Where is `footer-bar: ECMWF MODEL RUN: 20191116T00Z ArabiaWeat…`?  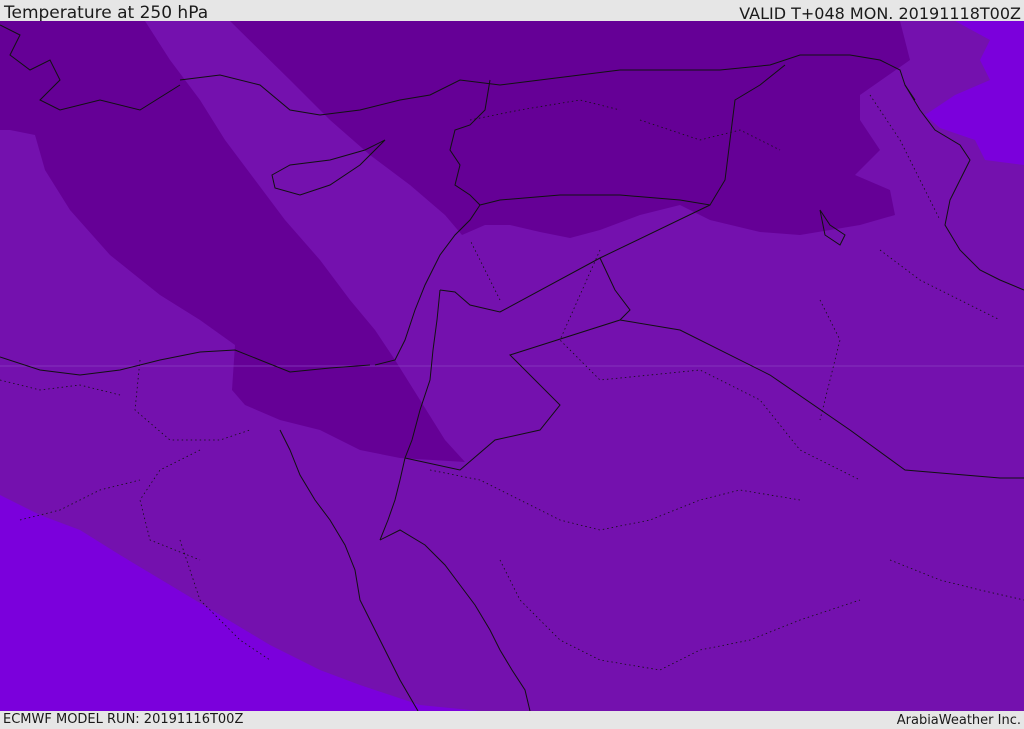 footer-bar: ECMWF MODEL RUN: 20191116T00Z ArabiaWeat… is located at coordinates (512, 720).